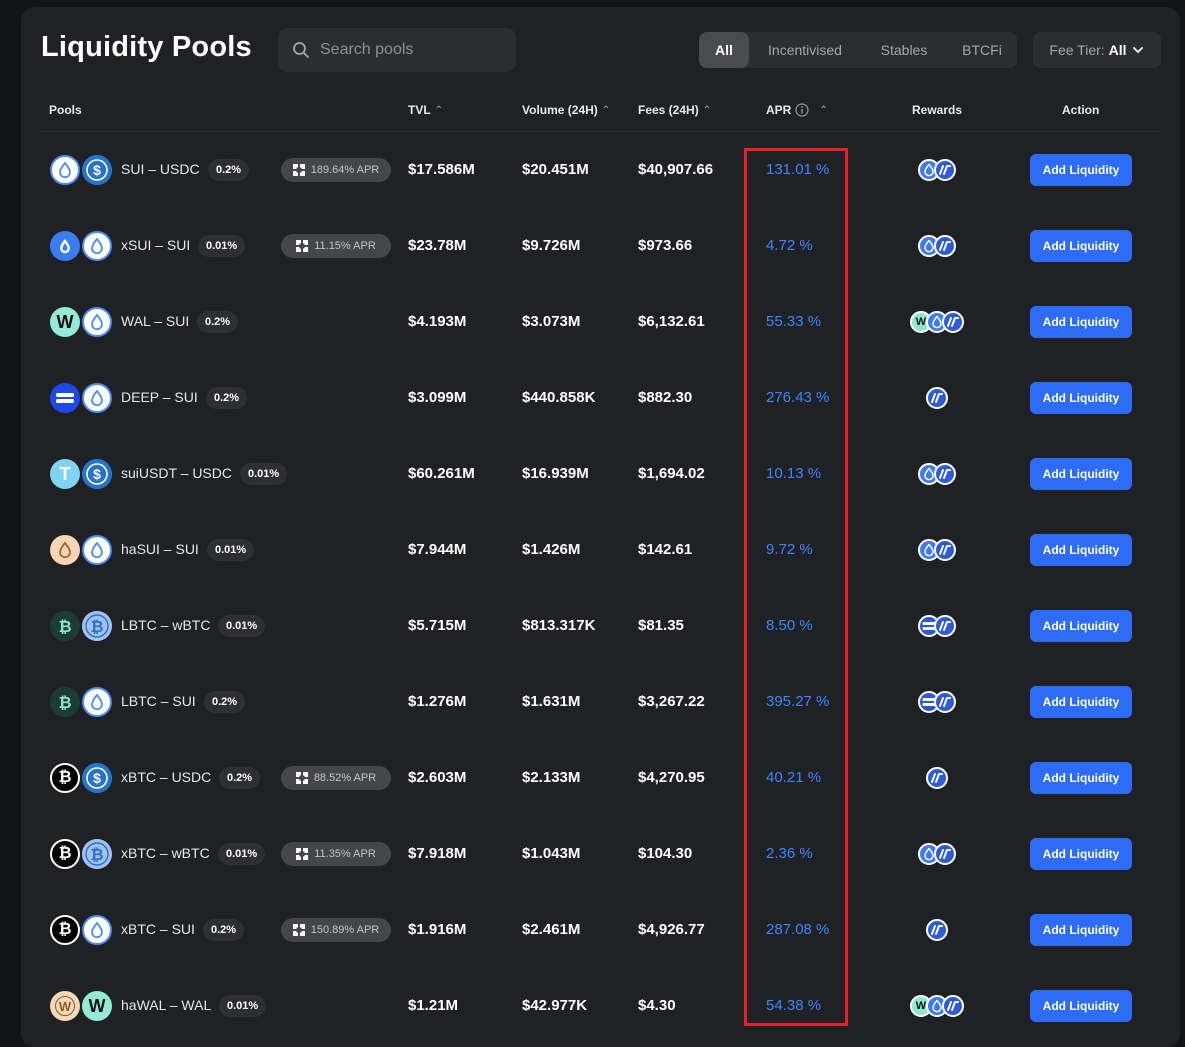 This screenshot has width=1185, height=1047. I want to click on pool-pair-name: SUI – USDC, so click(160, 169).